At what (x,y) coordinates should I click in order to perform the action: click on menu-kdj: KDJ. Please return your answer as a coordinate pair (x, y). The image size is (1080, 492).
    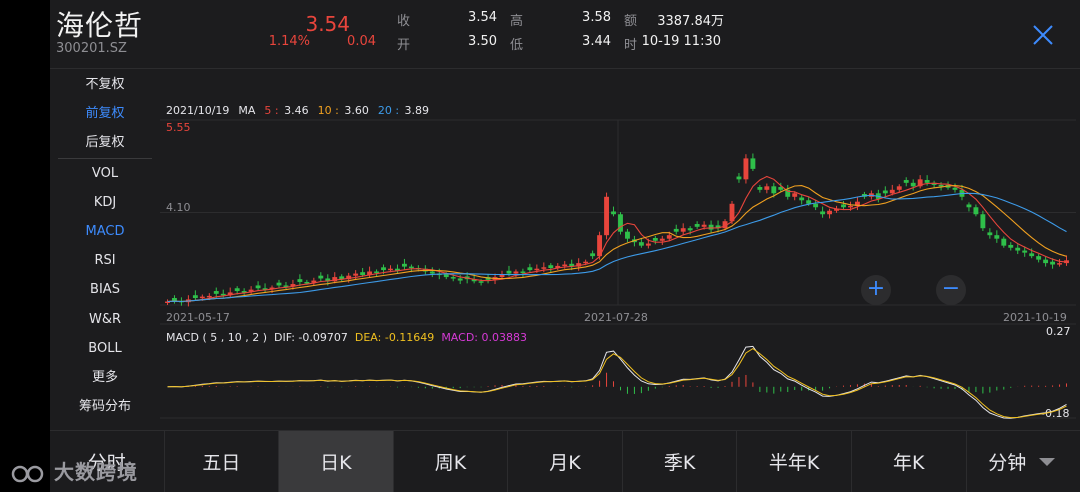
    Looking at the image, I should click on (105, 202).